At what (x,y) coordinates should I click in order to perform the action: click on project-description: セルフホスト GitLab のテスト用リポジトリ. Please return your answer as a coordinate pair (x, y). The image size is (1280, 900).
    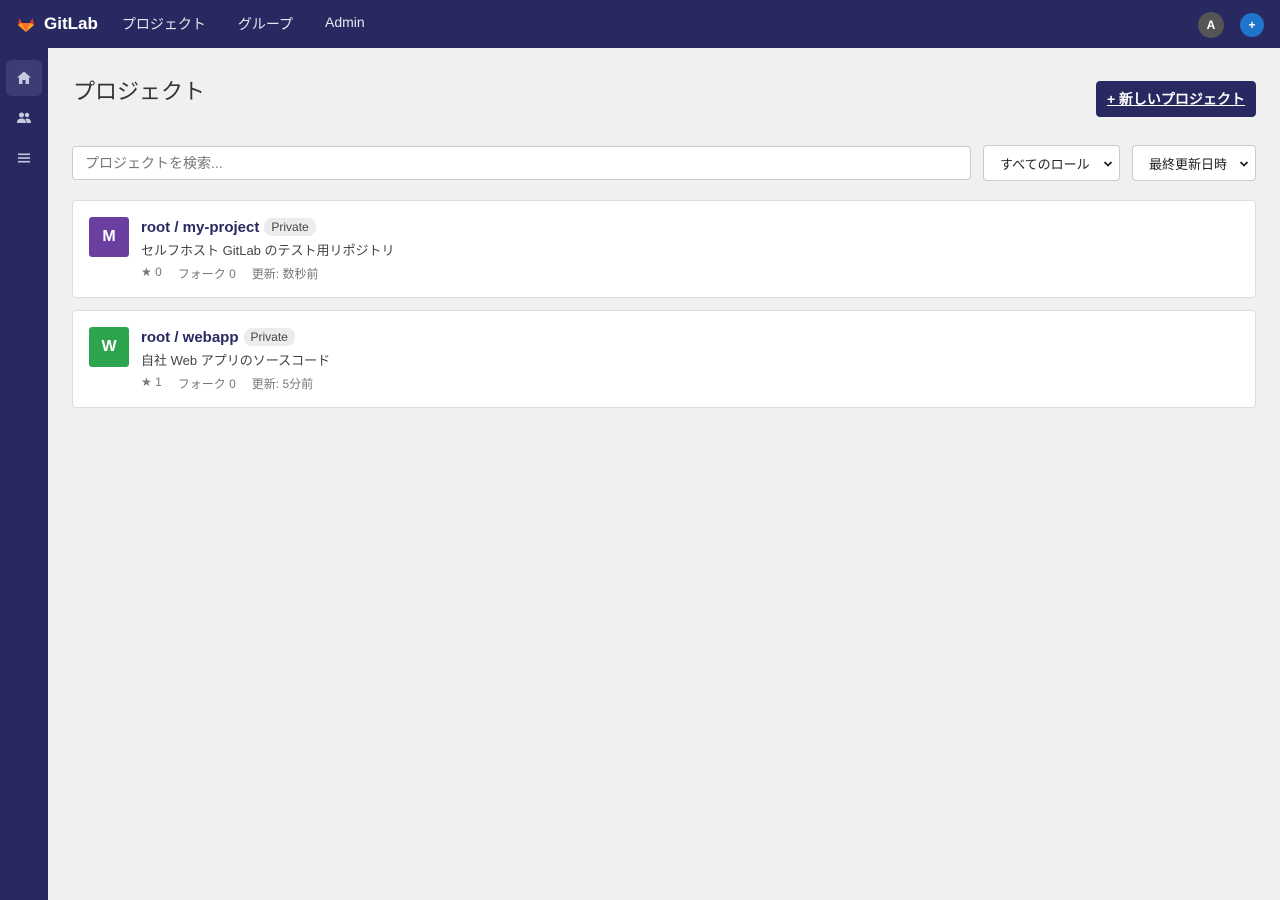
    Looking at the image, I should click on (268, 250).